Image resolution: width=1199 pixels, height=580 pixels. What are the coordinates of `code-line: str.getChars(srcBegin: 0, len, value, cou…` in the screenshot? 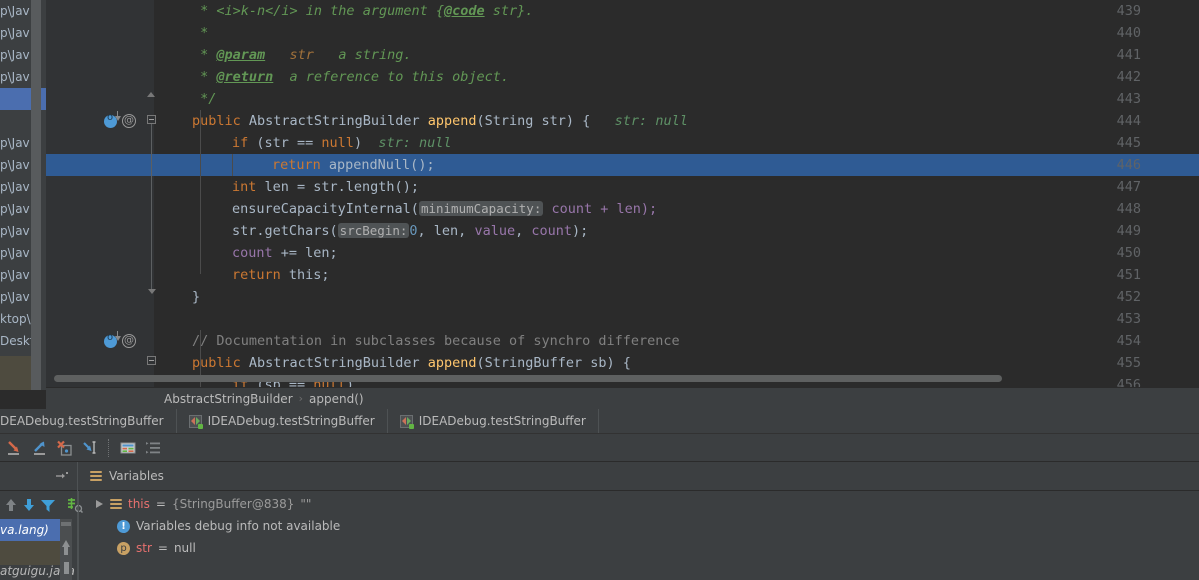 It's located at (371, 231).